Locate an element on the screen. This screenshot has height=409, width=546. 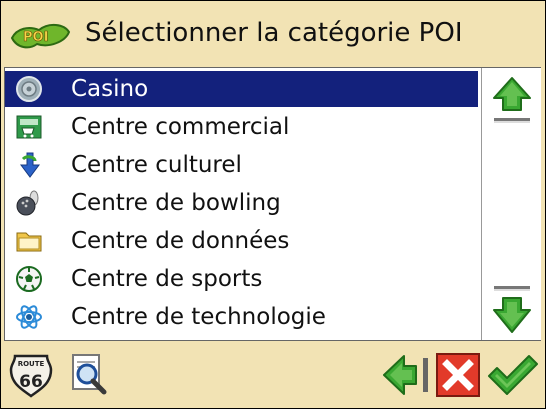
confirm-check-icon is located at coordinates (513, 375).